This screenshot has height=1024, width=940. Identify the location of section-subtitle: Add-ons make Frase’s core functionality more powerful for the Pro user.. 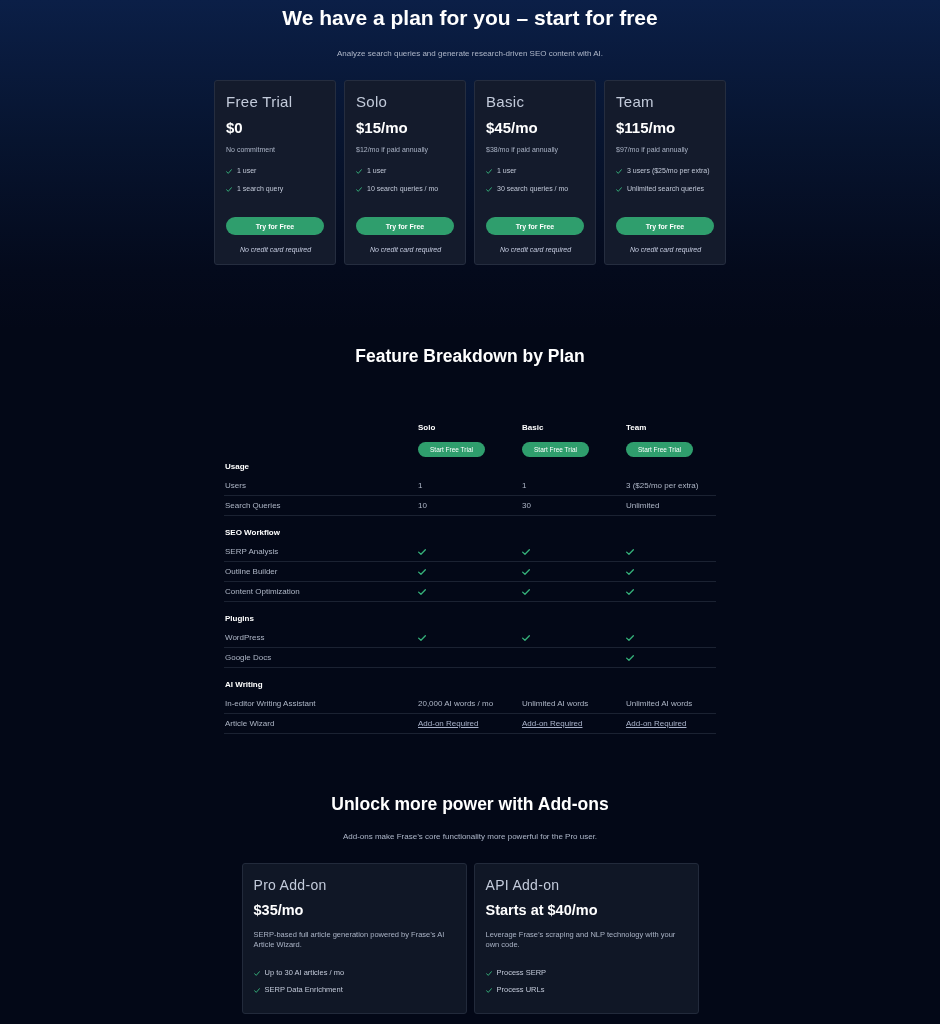
(470, 837).